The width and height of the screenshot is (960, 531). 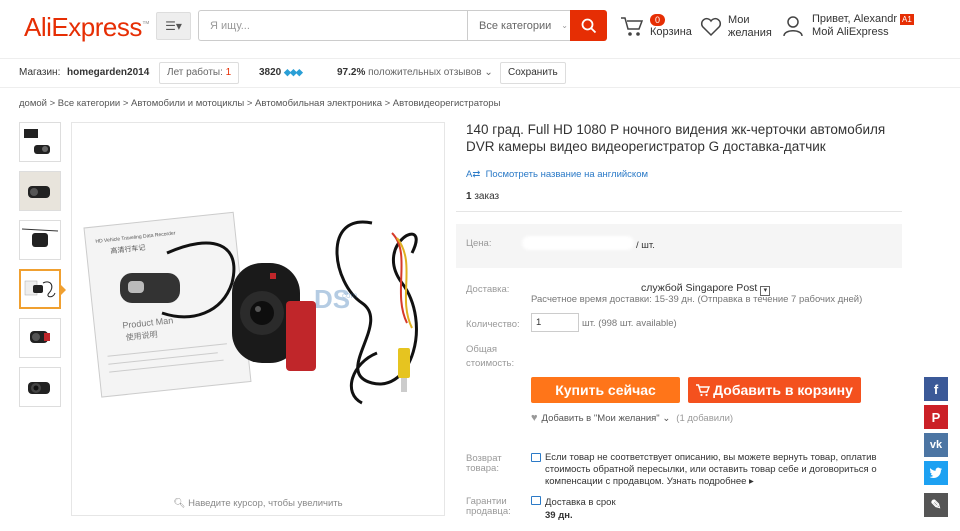 I want to click on search-icon, so click(x=588, y=25).